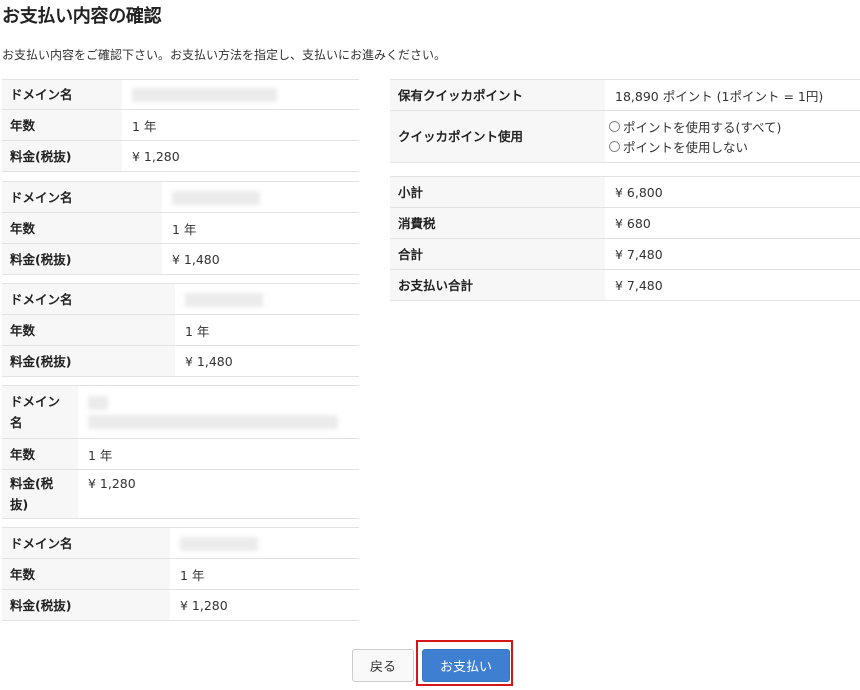  Describe the element at coordinates (732, 285) in the screenshot. I see `payment-total-value: ¥ 7,480` at that location.